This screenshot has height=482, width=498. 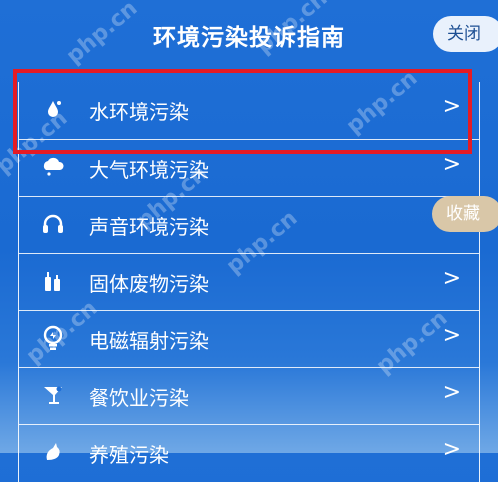 What do you see at coordinates (465, 34) in the screenshot?
I see `close-button: 关闭` at bounding box center [465, 34].